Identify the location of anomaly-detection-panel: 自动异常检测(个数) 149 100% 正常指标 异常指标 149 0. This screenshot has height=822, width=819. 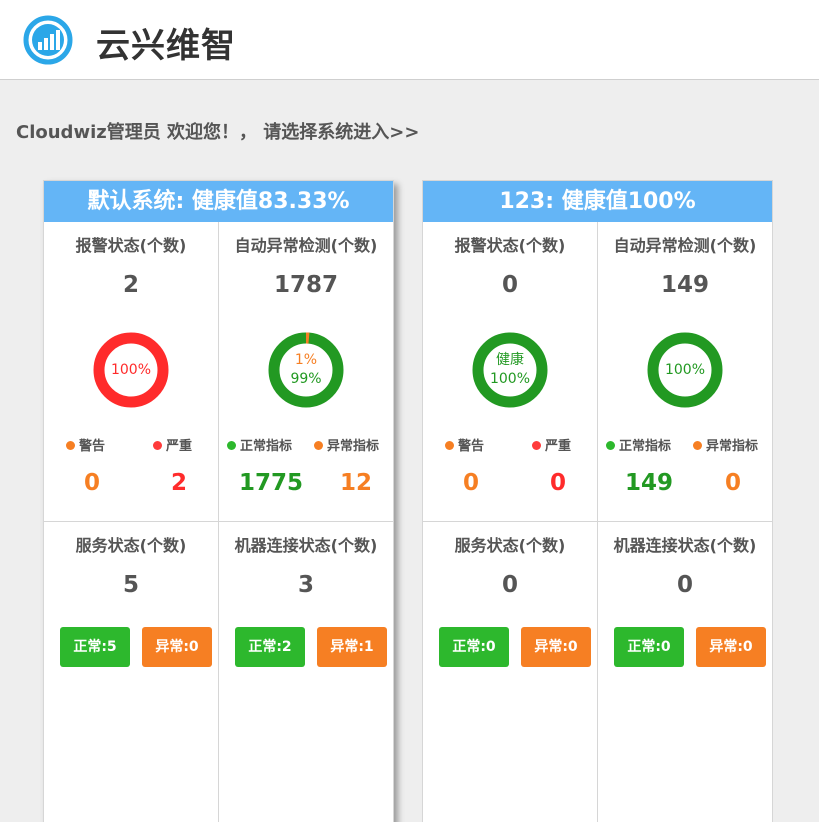
(685, 372).